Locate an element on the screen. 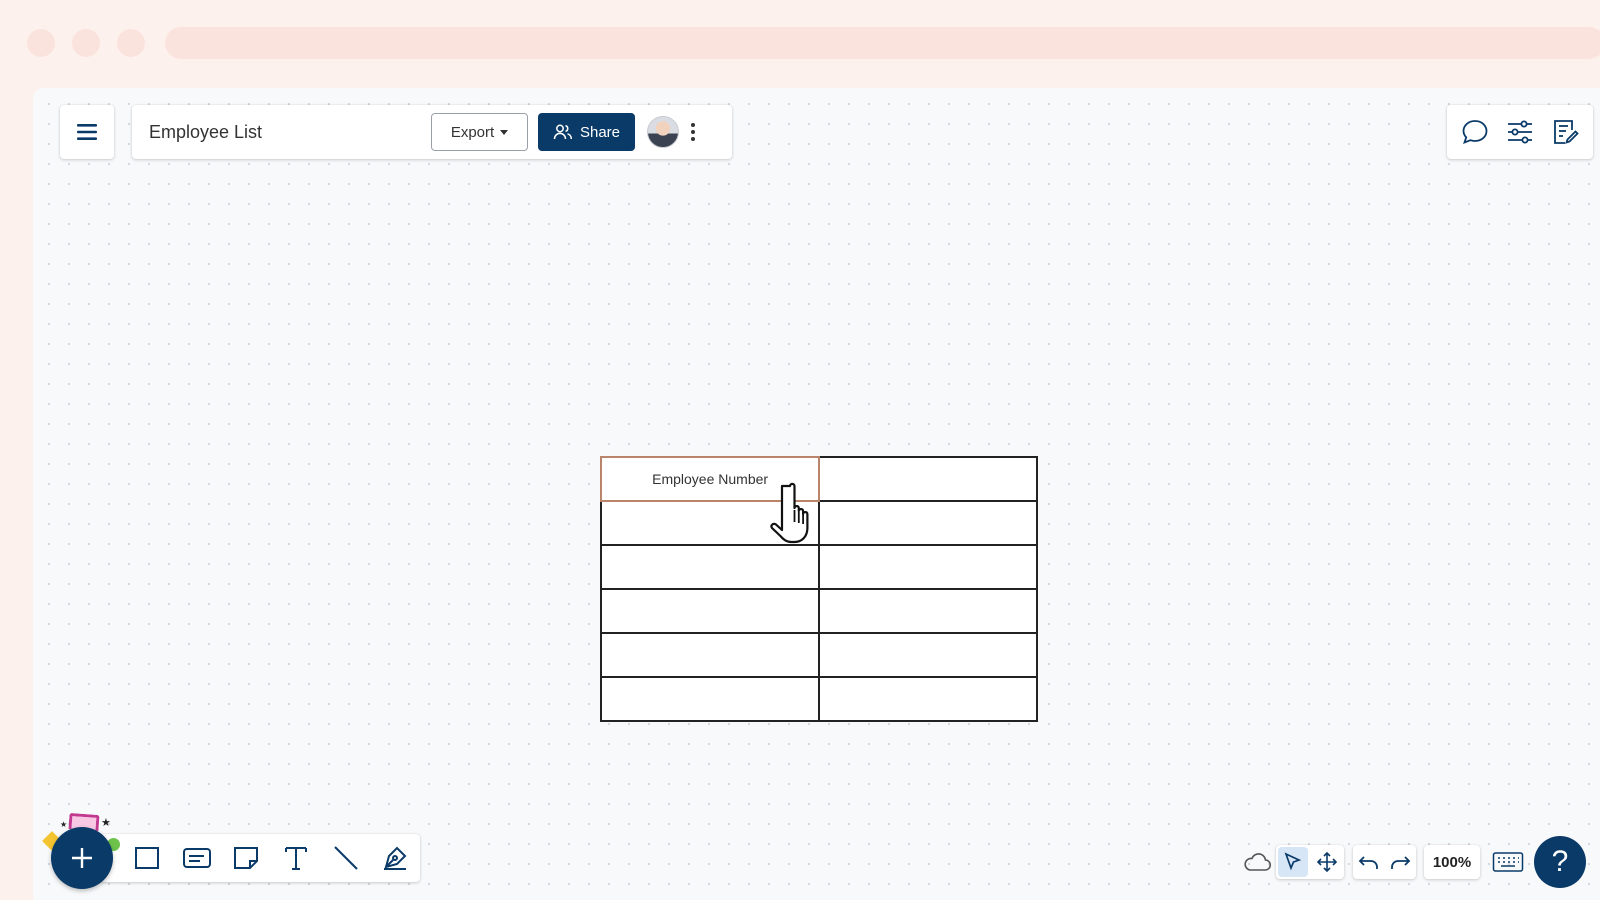 The height and width of the screenshot is (900, 1600). sticky-note-icon is located at coordinates (246, 858).